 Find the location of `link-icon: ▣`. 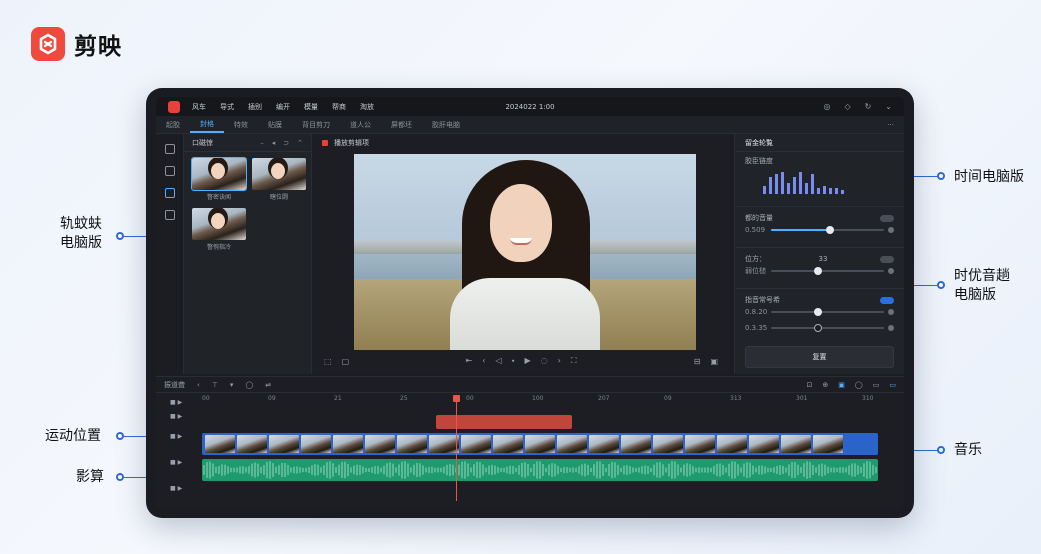

link-icon: ▣ is located at coordinates (841, 385).